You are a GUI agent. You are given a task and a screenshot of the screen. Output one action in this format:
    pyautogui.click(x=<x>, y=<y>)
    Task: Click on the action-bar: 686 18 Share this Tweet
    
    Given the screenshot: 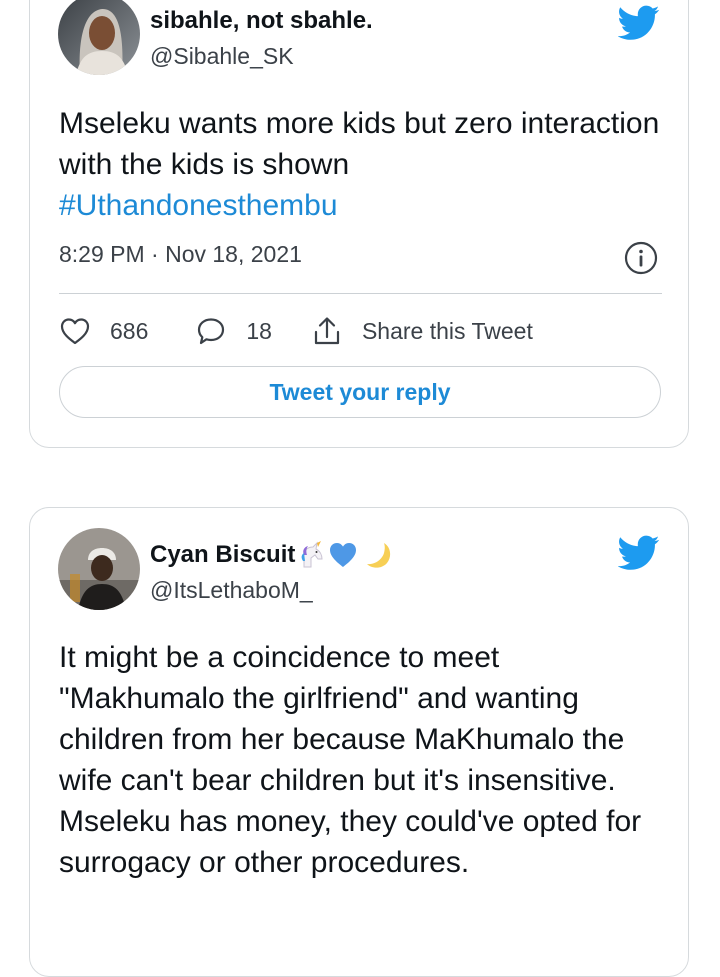 What is the action you would take?
    pyautogui.click(x=296, y=331)
    